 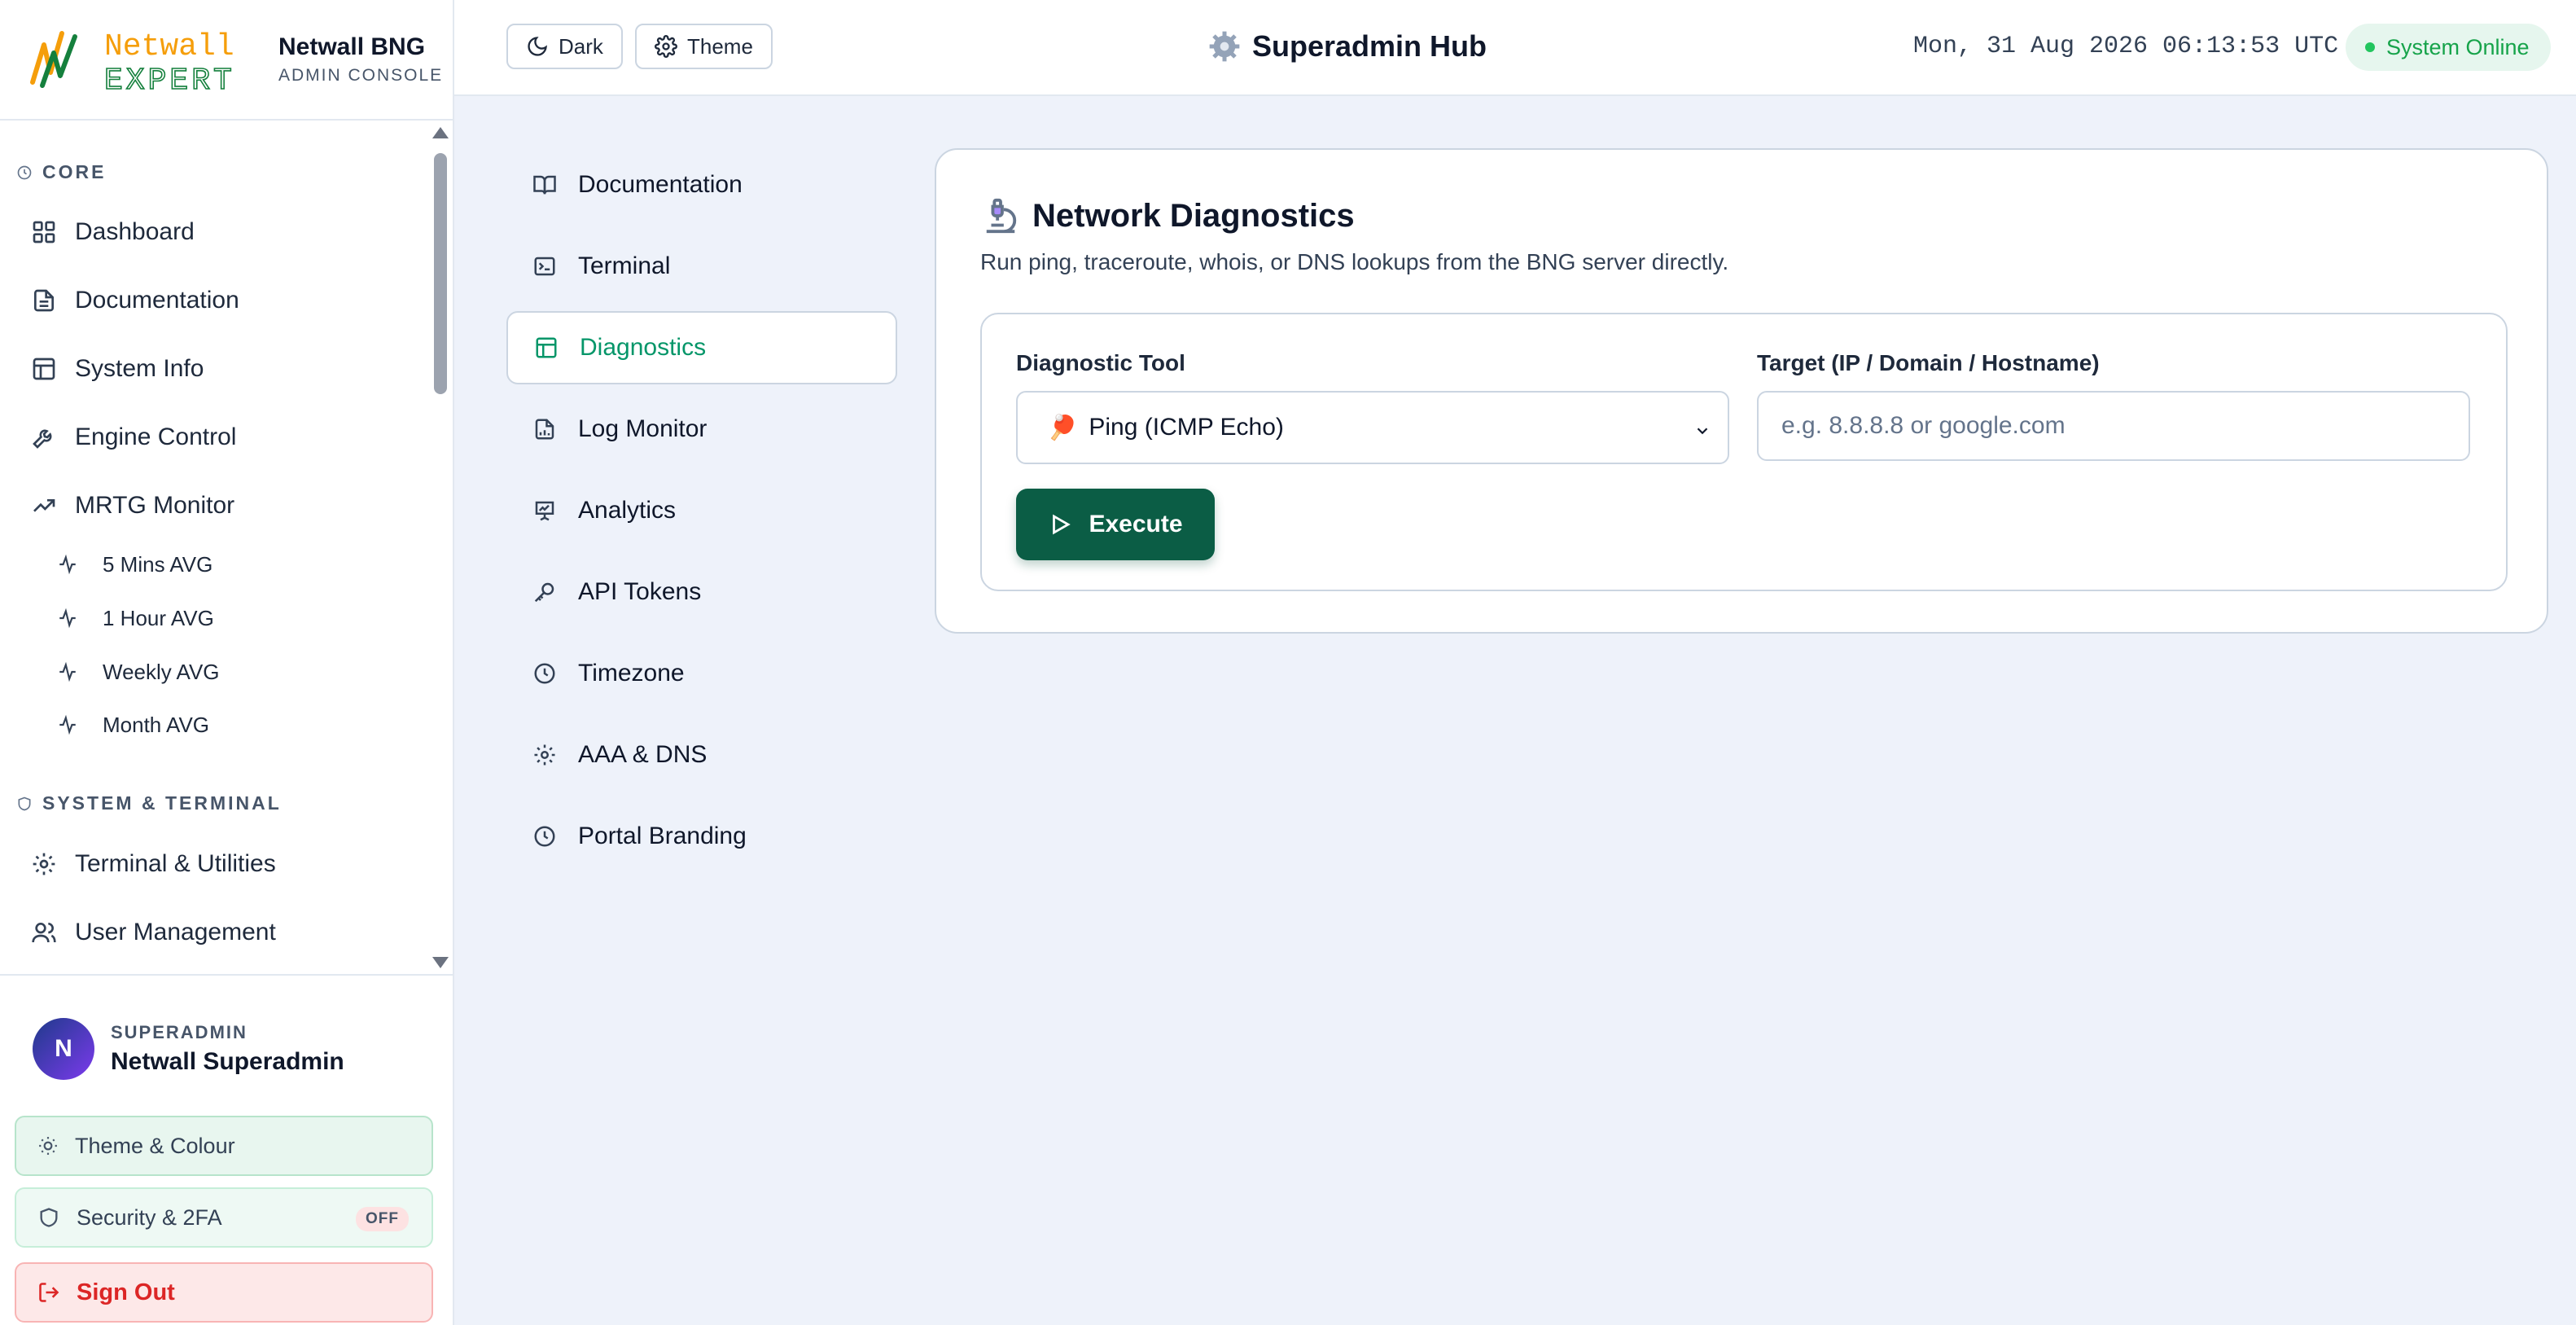 I want to click on sidebar-subitem-weekly: Weekly AVG, so click(x=138, y=672).